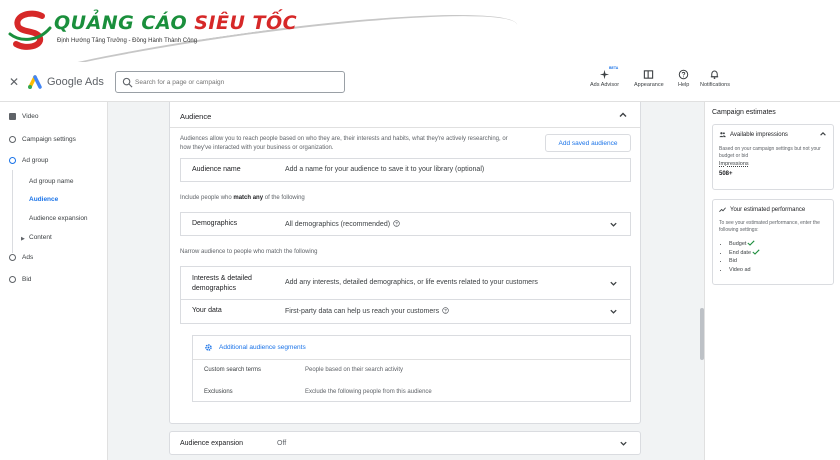 The image size is (840, 460). Describe the element at coordinates (124, 23) in the screenshot. I see `brand-title-green: QUẢNG CÁO` at that location.